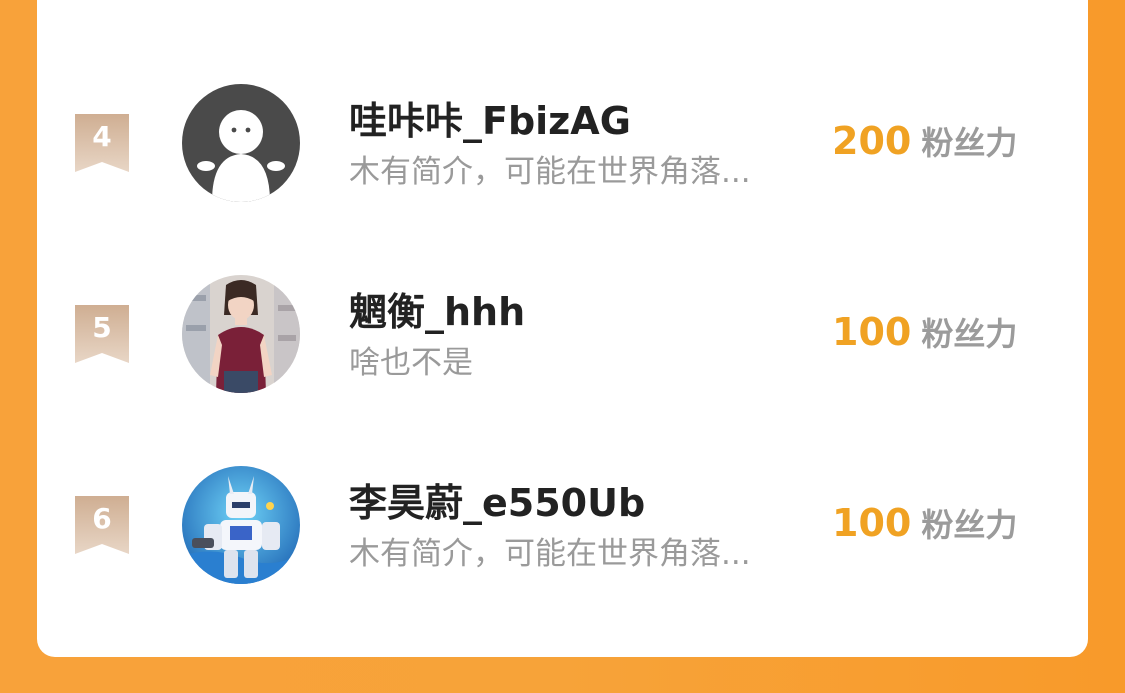  What do you see at coordinates (102, 327) in the screenshot?
I see `rank-number: 5` at bounding box center [102, 327].